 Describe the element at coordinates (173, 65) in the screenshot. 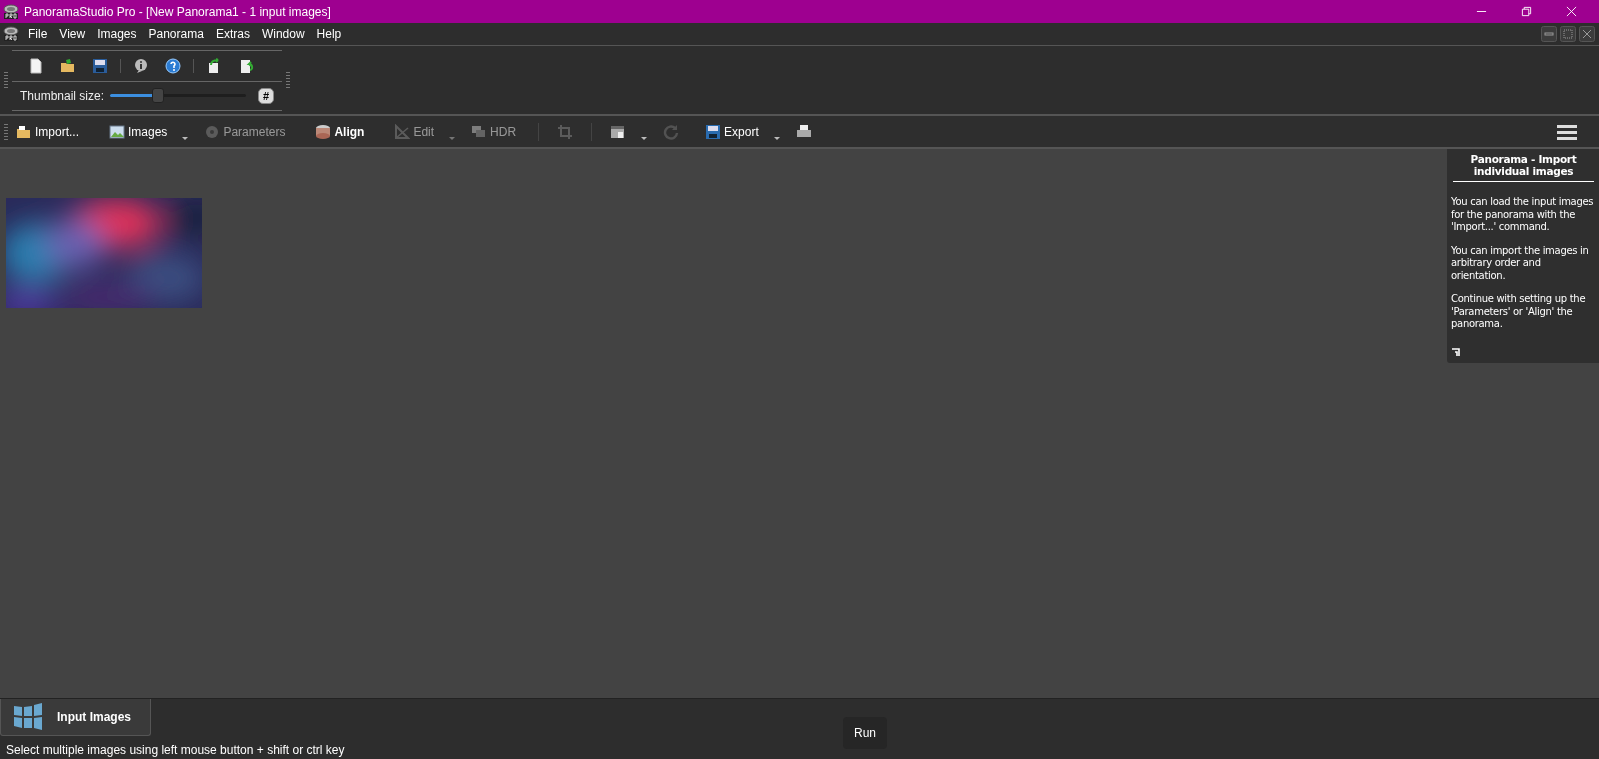

I see `help-icon` at that location.